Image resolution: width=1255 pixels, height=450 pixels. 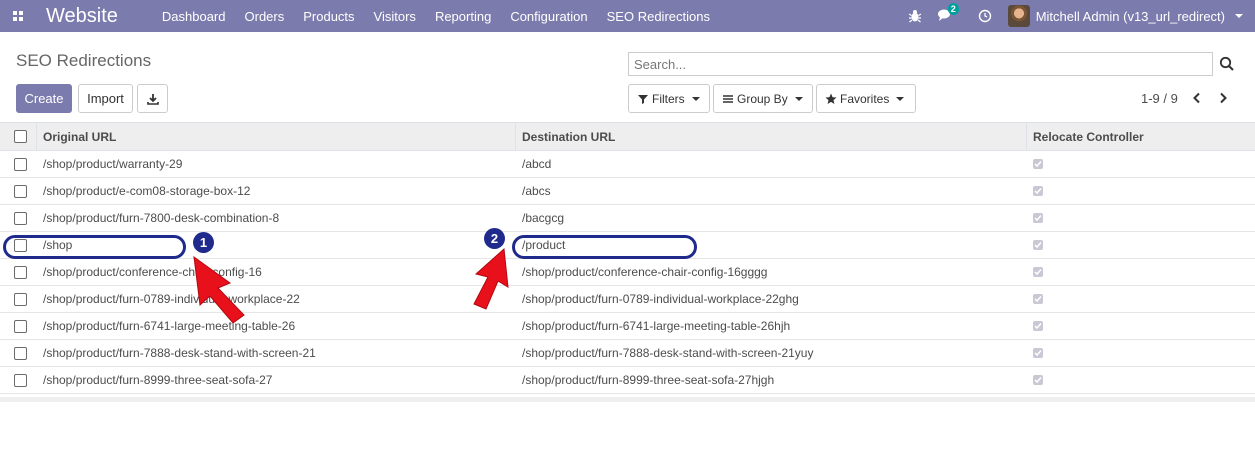 I want to click on bug-icon, so click(x=915, y=16).